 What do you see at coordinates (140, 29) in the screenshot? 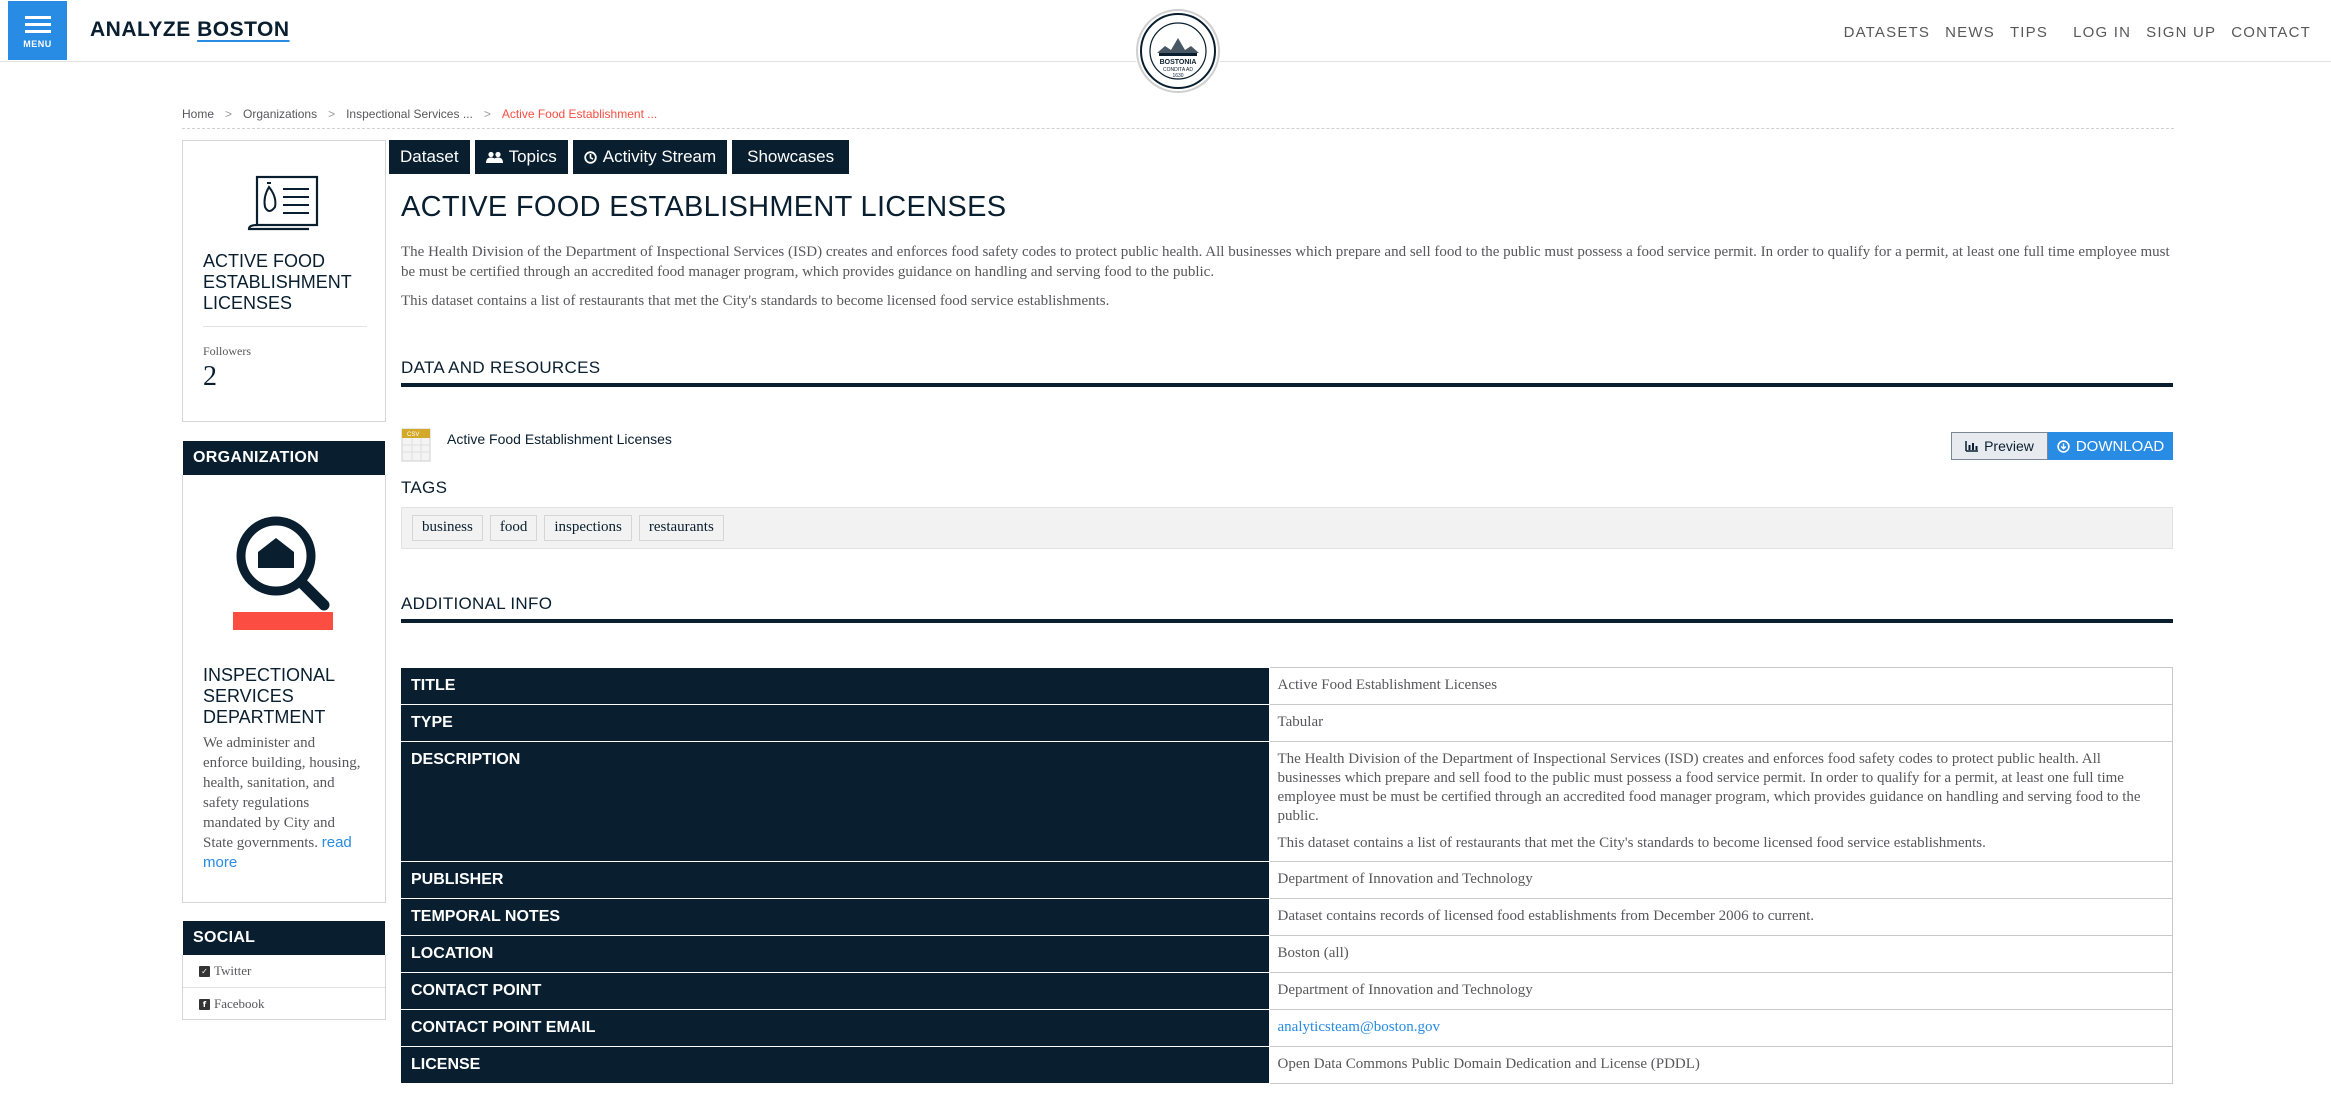
I see `brand-text-analyze: ANALYZE` at bounding box center [140, 29].